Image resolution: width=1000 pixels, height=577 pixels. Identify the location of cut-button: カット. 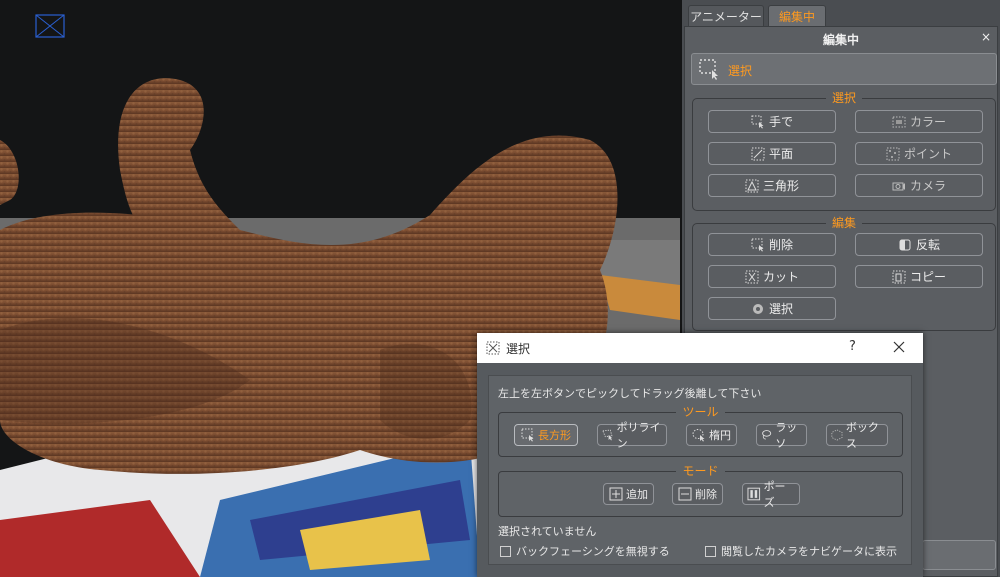
(772, 276).